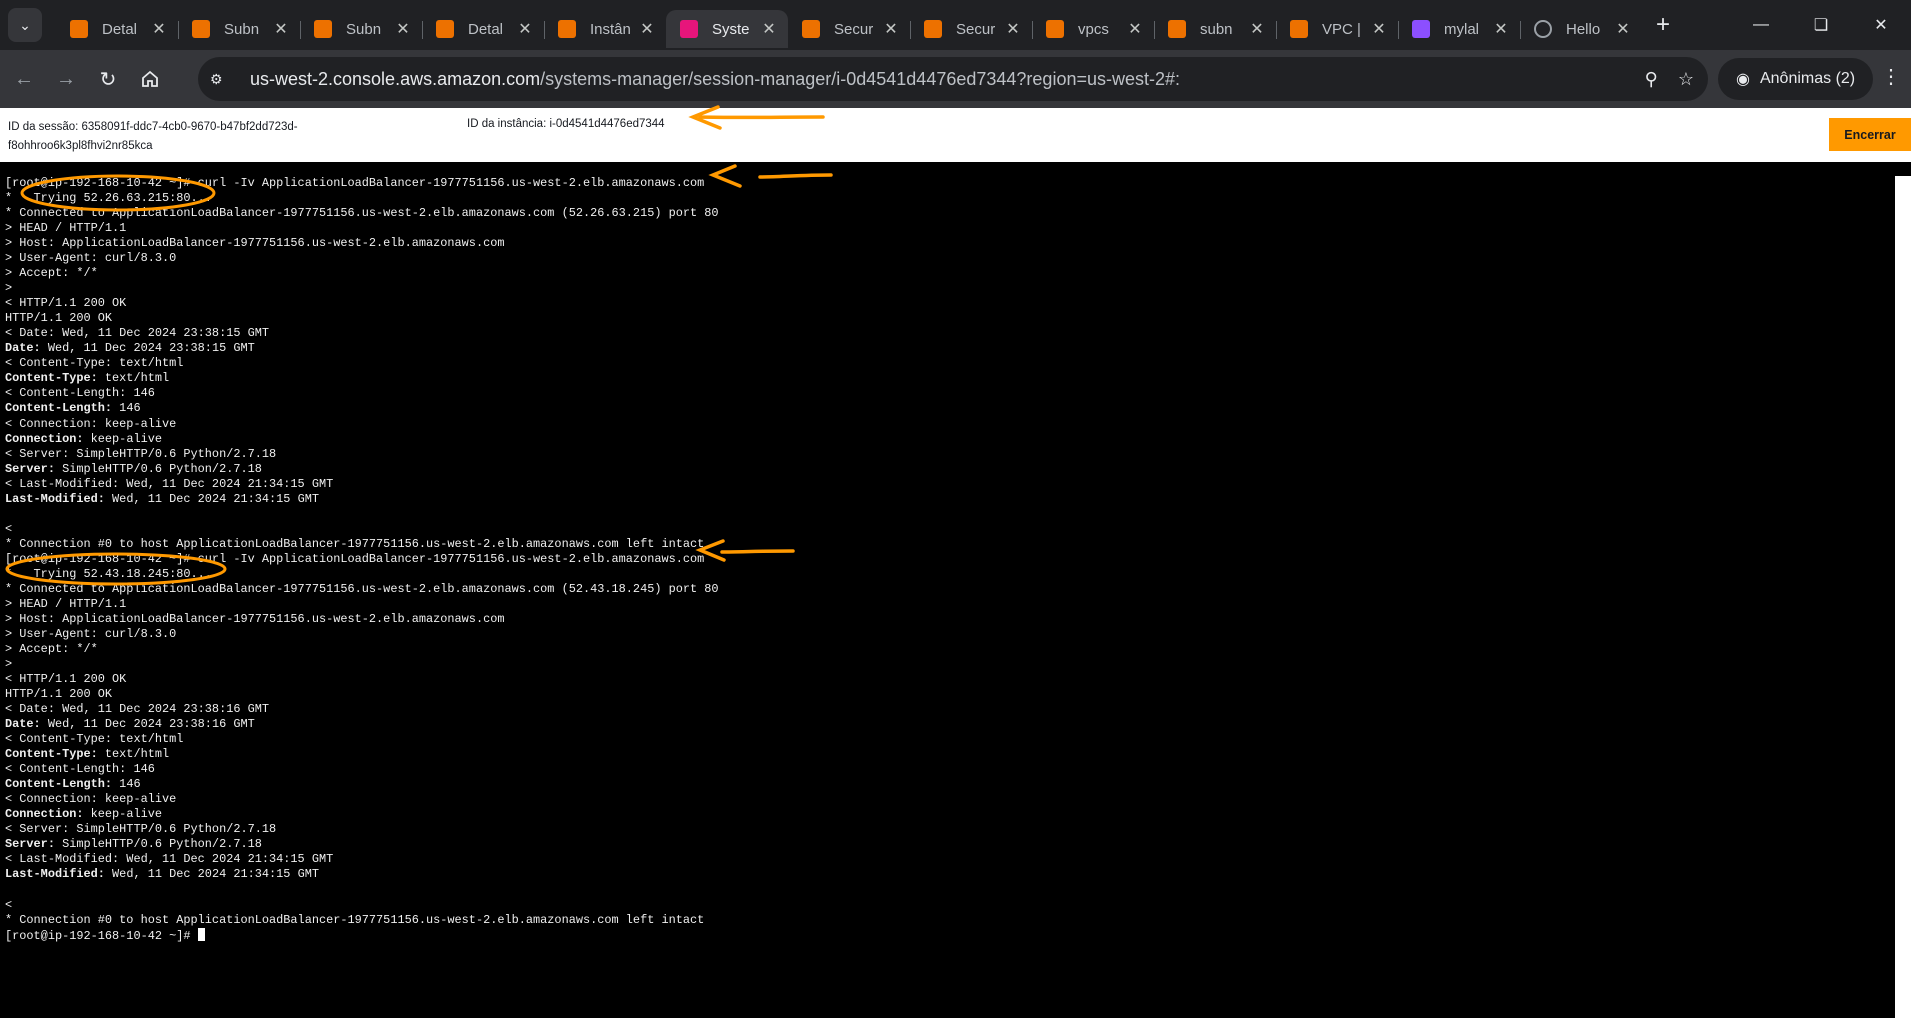 This screenshot has height=1018, width=1911. Describe the element at coordinates (80, 393) in the screenshot. I see `line-text: < Content-Length: 146` at that location.